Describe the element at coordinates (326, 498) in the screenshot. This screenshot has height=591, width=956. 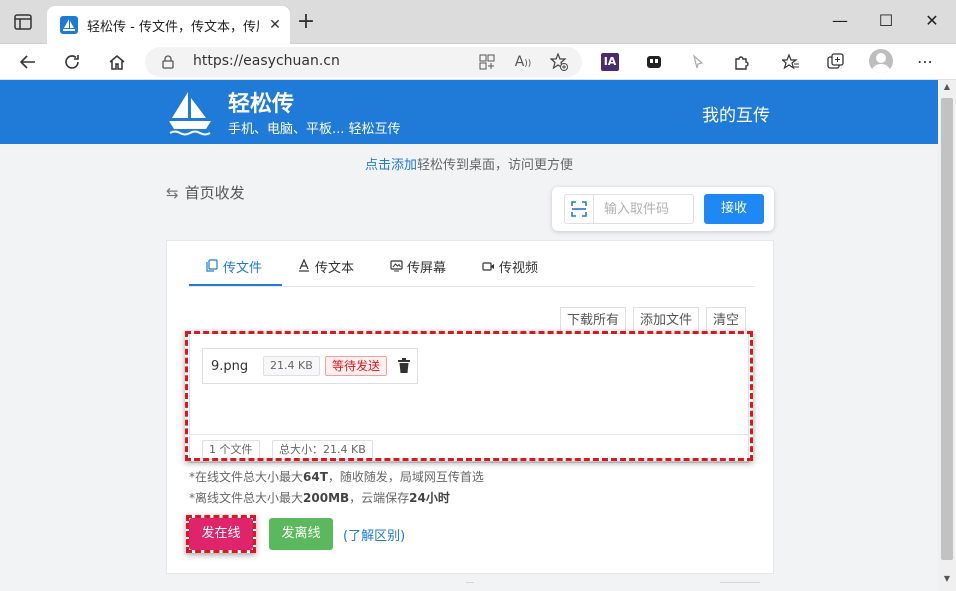
I see `offline-note-limit: 200MB` at that location.